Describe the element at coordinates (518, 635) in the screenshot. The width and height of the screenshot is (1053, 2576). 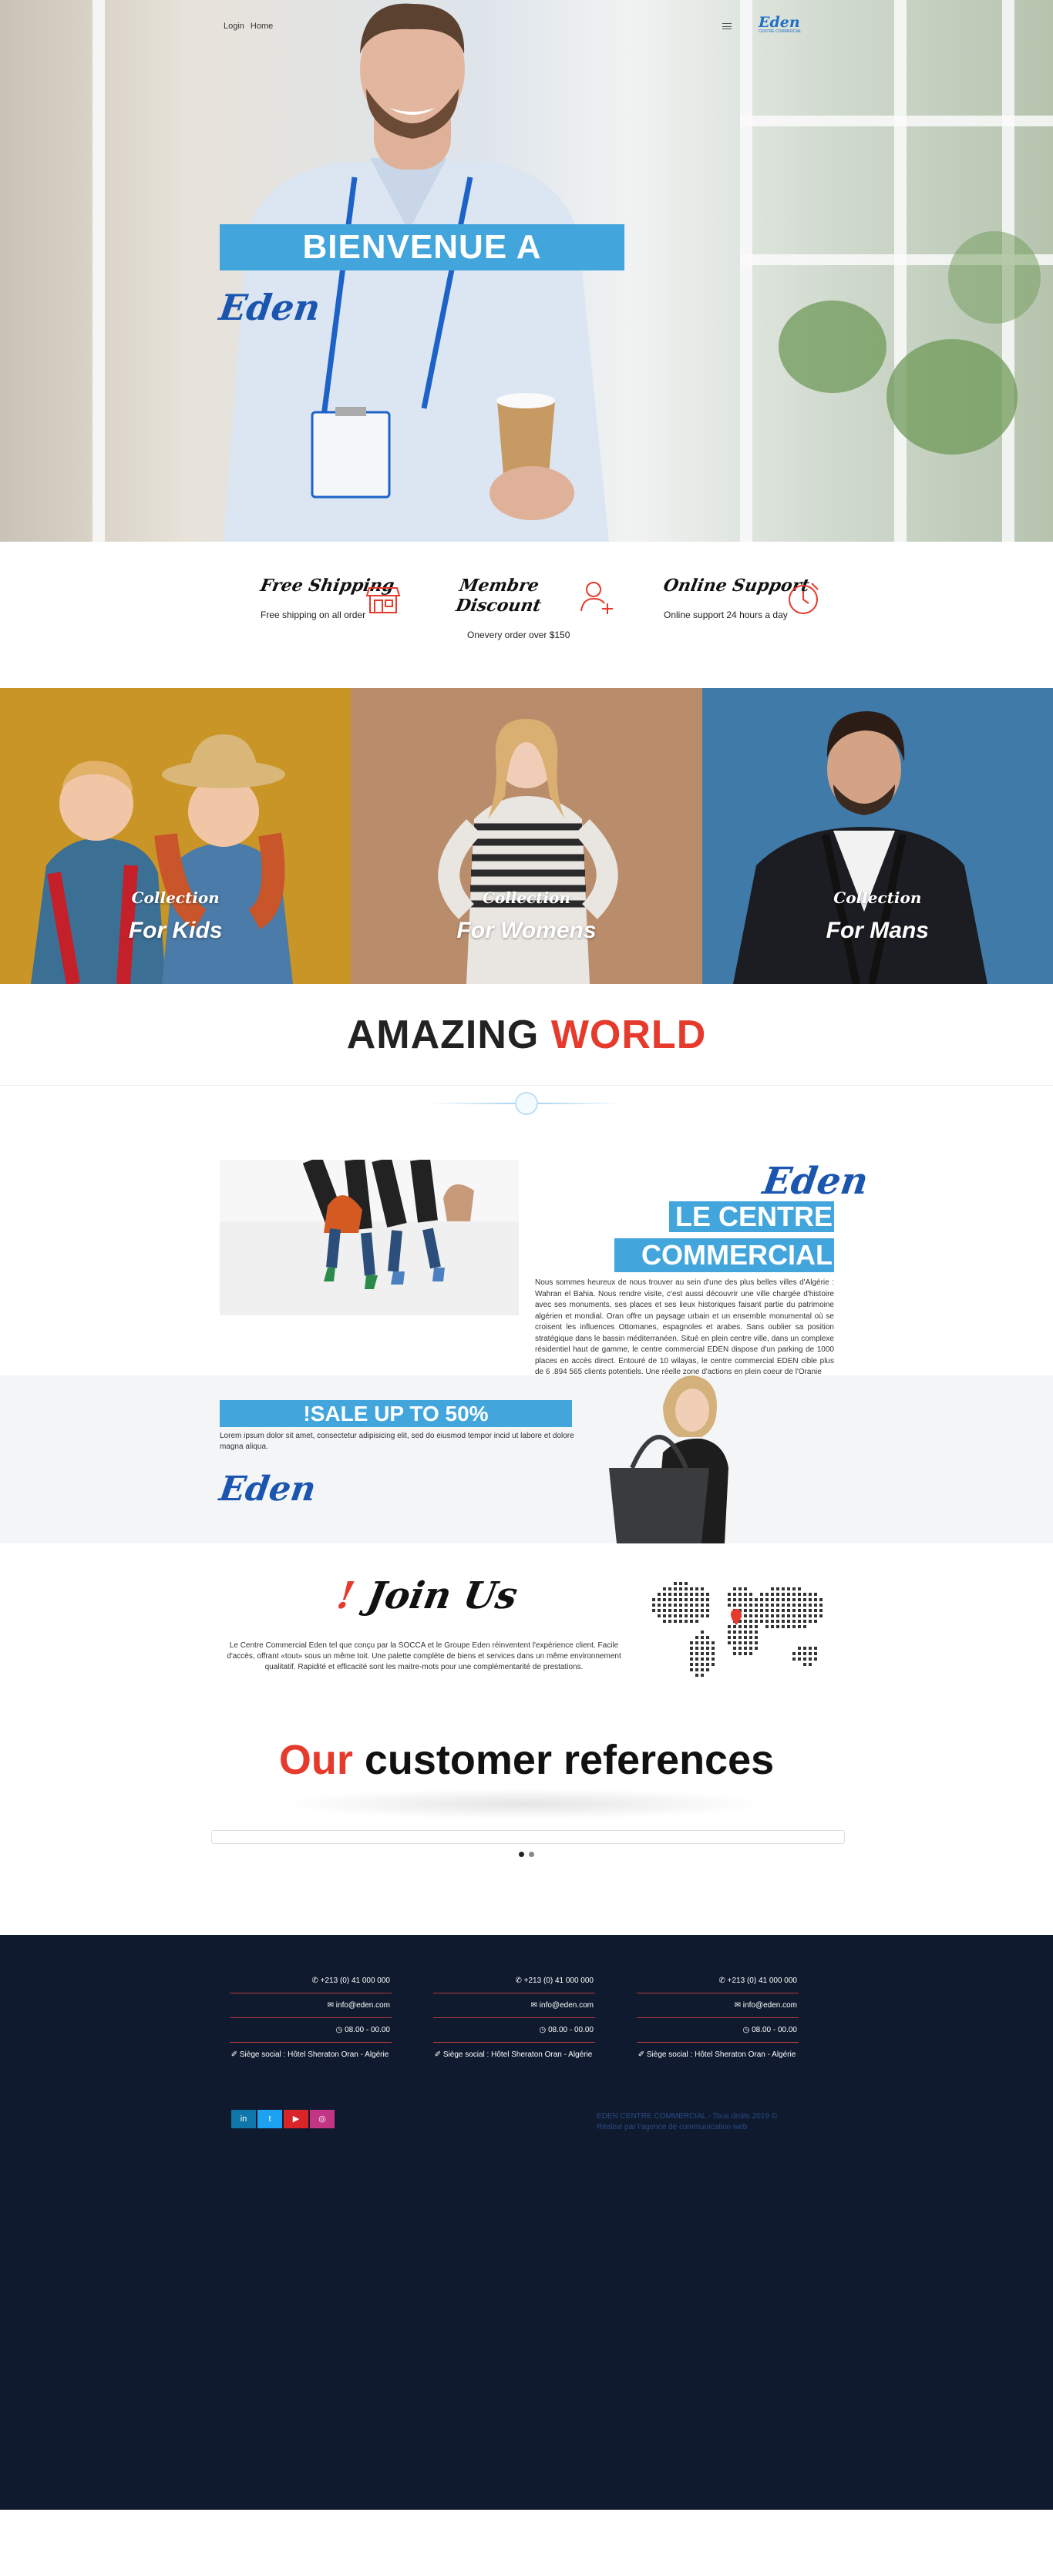
I see `feature-desc: Onevery order over $150` at that location.